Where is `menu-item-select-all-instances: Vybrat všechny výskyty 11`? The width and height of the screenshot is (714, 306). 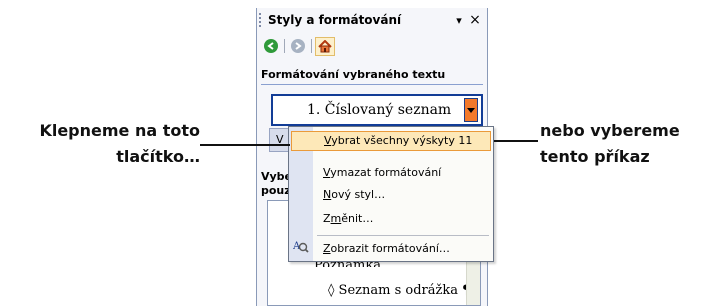
menu-item-select-all-instances: Vybrat všechny výskyty 11 is located at coordinates (391, 141).